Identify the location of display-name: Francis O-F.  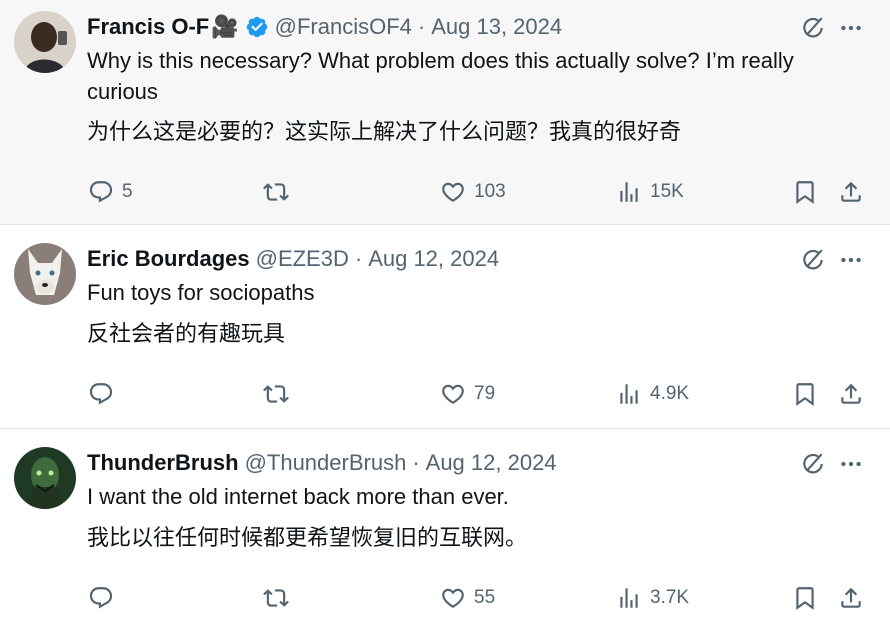
(148, 27).